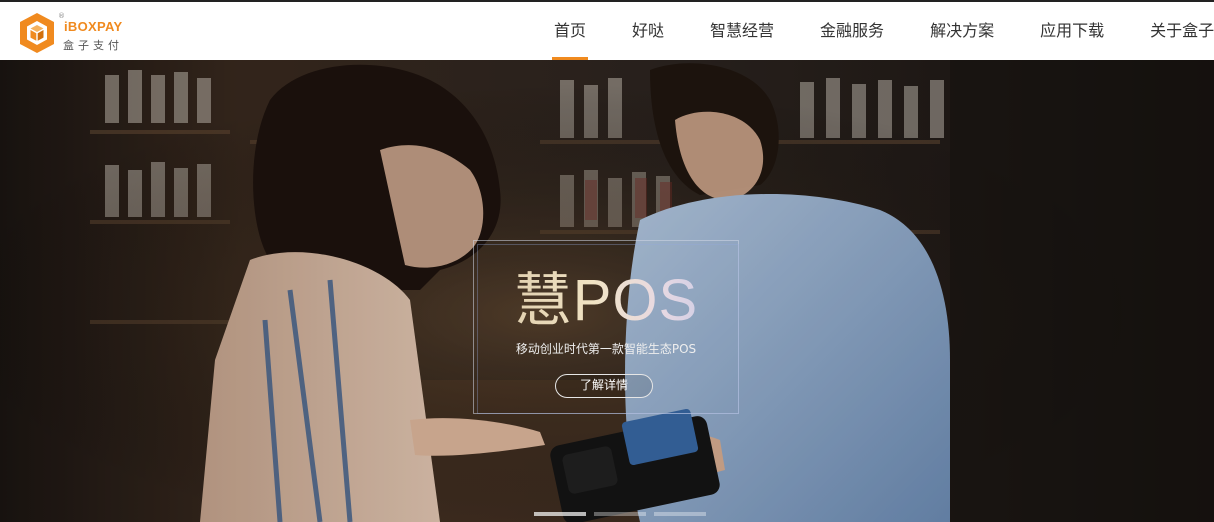 Image resolution: width=1214 pixels, height=522 pixels. Describe the element at coordinates (1173, 31) in the screenshot. I see `nav-item-about: 关于盒子` at that location.